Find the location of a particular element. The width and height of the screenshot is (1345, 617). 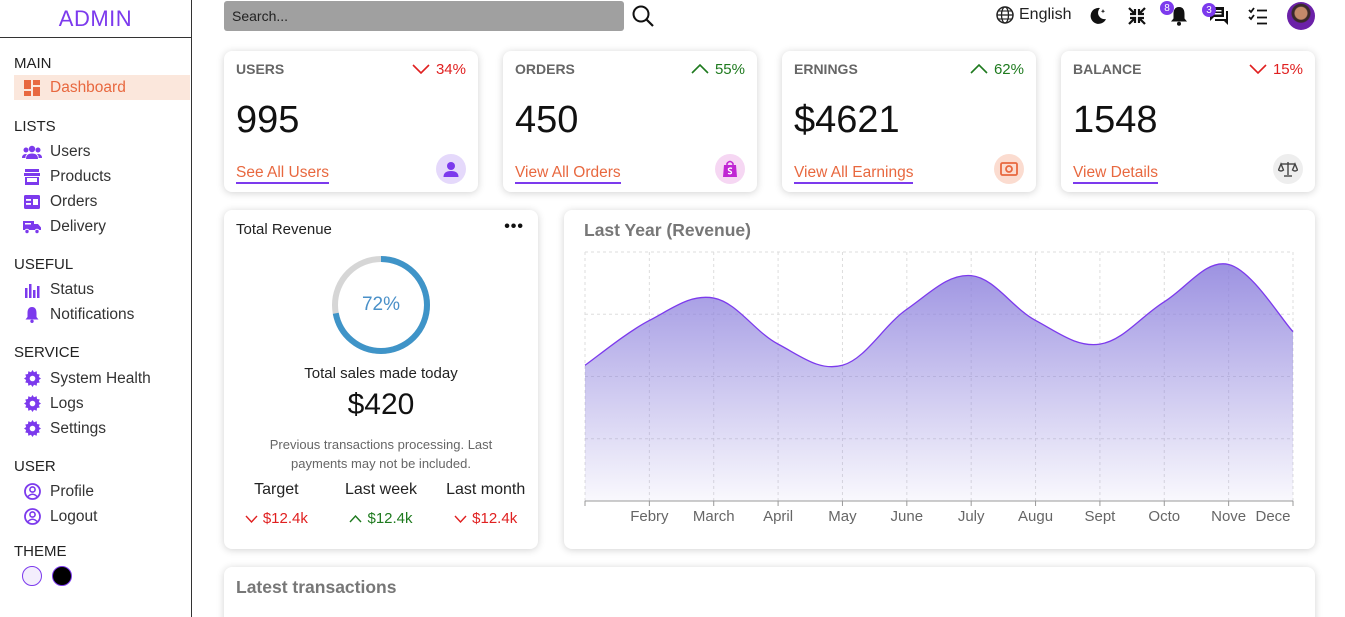

search-input is located at coordinates (424, 16).